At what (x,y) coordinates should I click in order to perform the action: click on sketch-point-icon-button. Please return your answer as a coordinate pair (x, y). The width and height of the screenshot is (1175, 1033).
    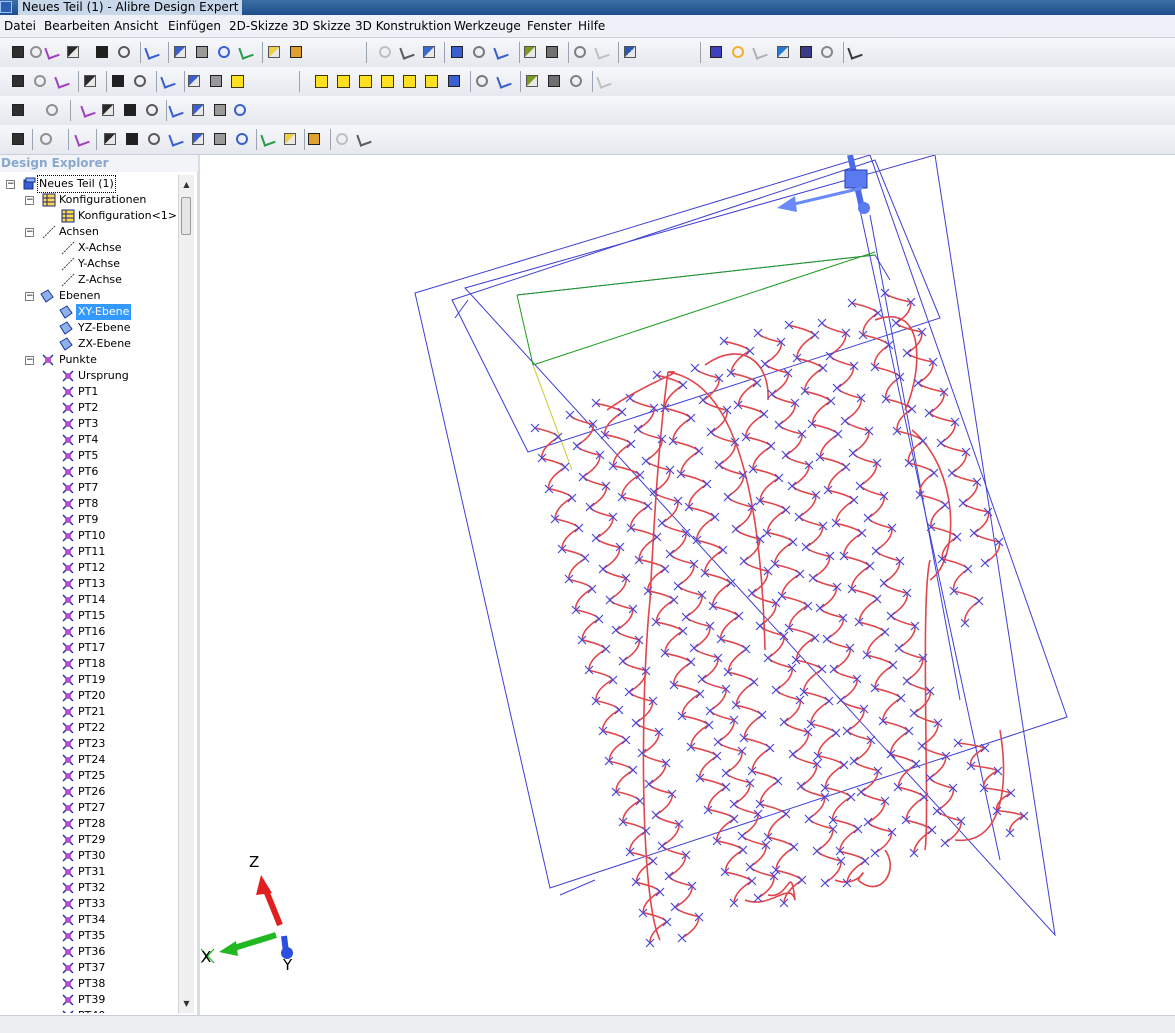
    Looking at the image, I should click on (760, 52).